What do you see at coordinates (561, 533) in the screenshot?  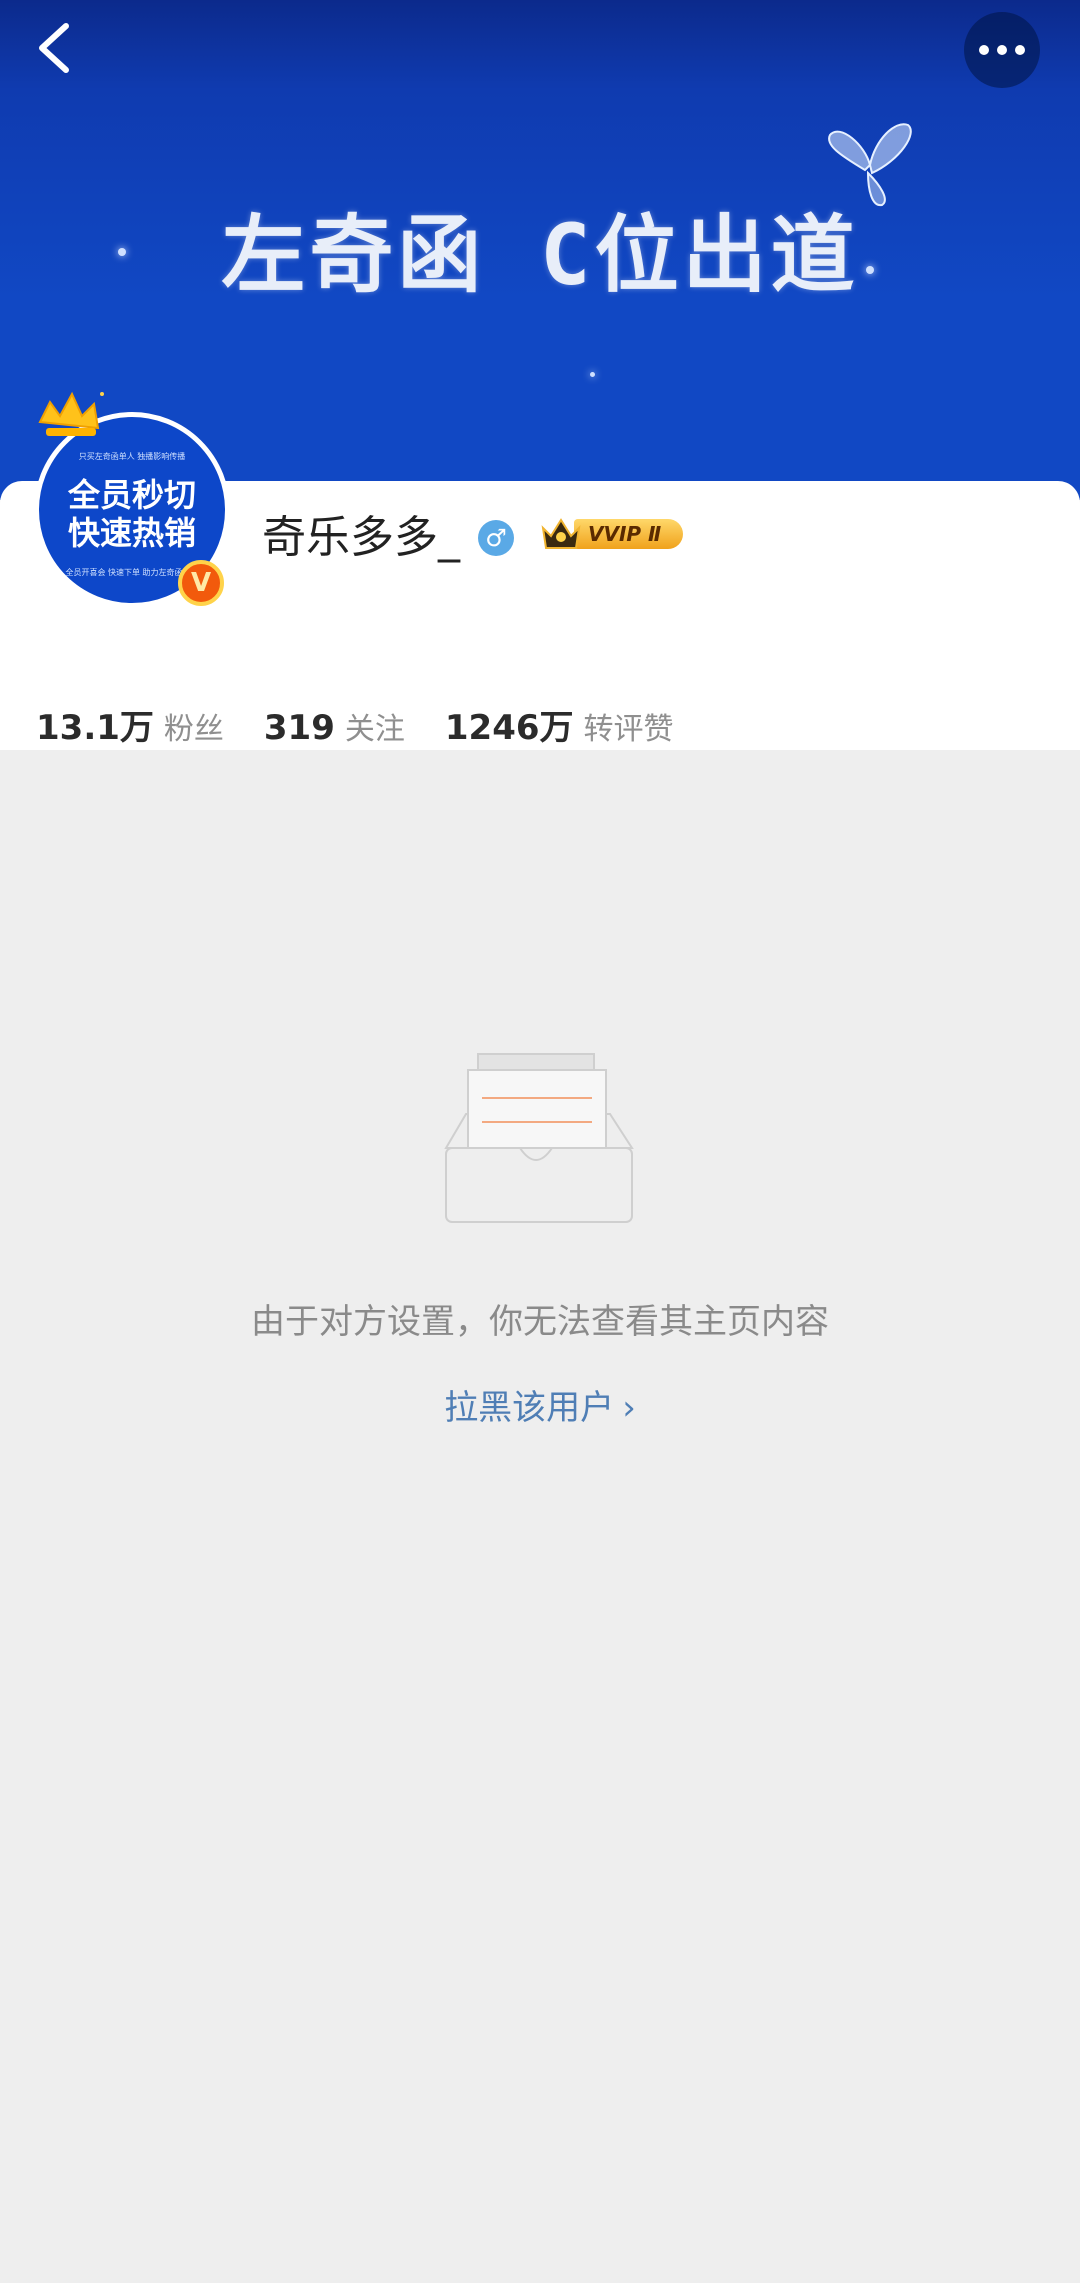 I see `vvip-crown-icon` at bounding box center [561, 533].